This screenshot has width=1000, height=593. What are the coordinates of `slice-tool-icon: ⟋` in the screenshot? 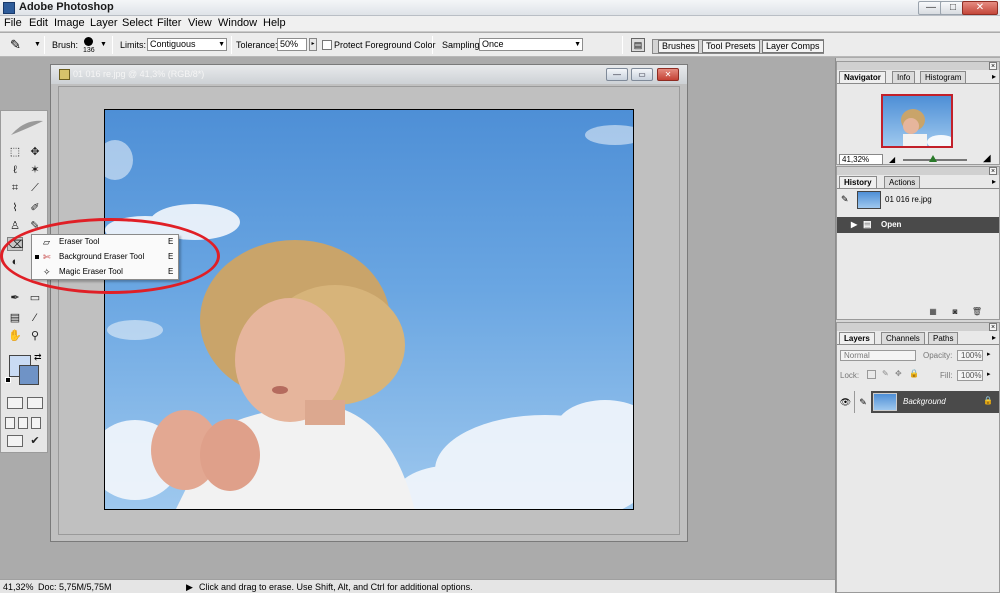 It's located at (35, 188).